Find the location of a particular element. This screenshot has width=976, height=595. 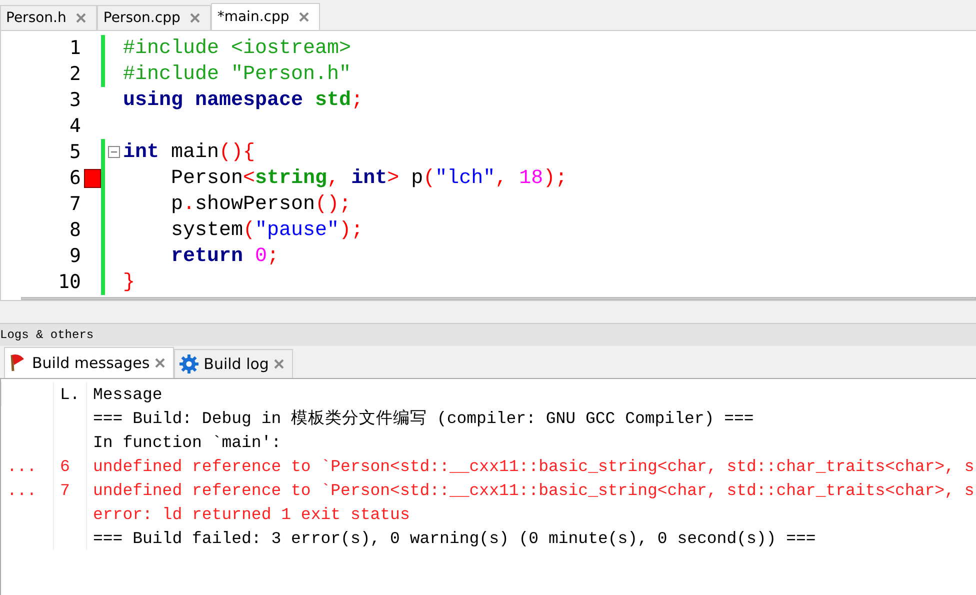

table-cell: 6 is located at coordinates (69, 466).